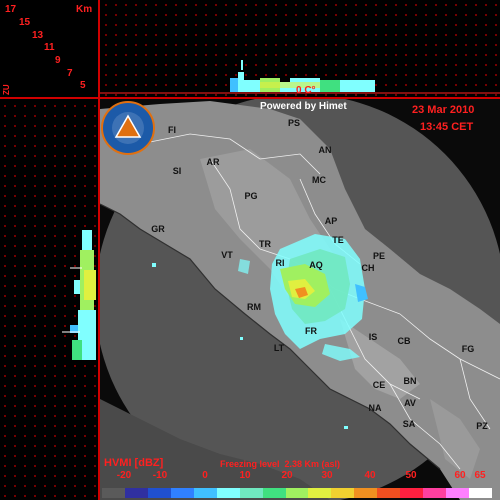 This screenshot has height=500, width=500. What do you see at coordinates (331, 221) in the screenshot?
I see `city-label: AP` at bounding box center [331, 221].